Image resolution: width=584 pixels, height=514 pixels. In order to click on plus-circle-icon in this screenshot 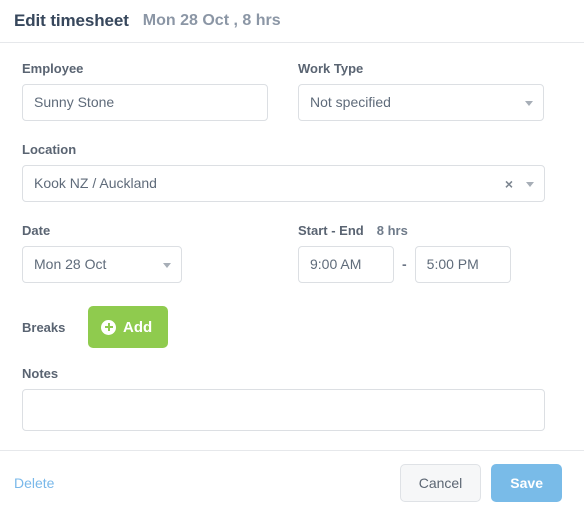, I will do `click(108, 327)`.